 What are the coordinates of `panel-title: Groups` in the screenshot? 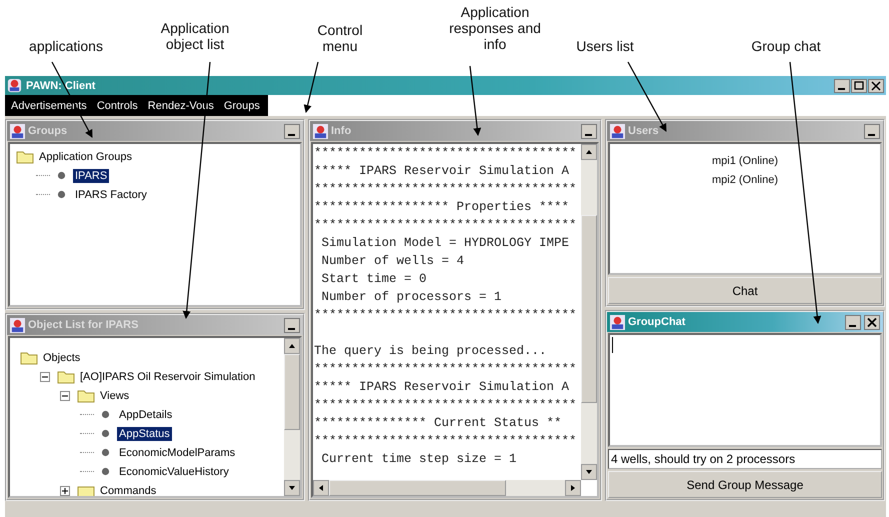 It's located at (48, 131).